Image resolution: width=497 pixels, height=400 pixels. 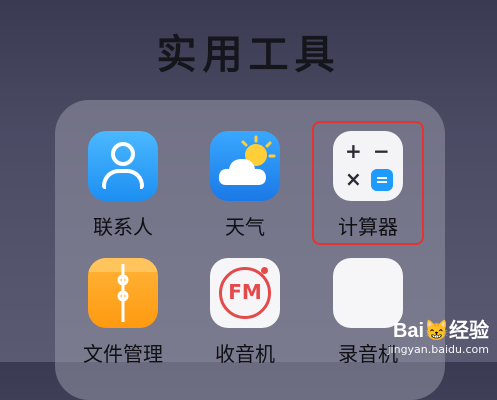 What do you see at coordinates (248, 55) in the screenshot?
I see `folder-title: 实用工具` at bounding box center [248, 55].